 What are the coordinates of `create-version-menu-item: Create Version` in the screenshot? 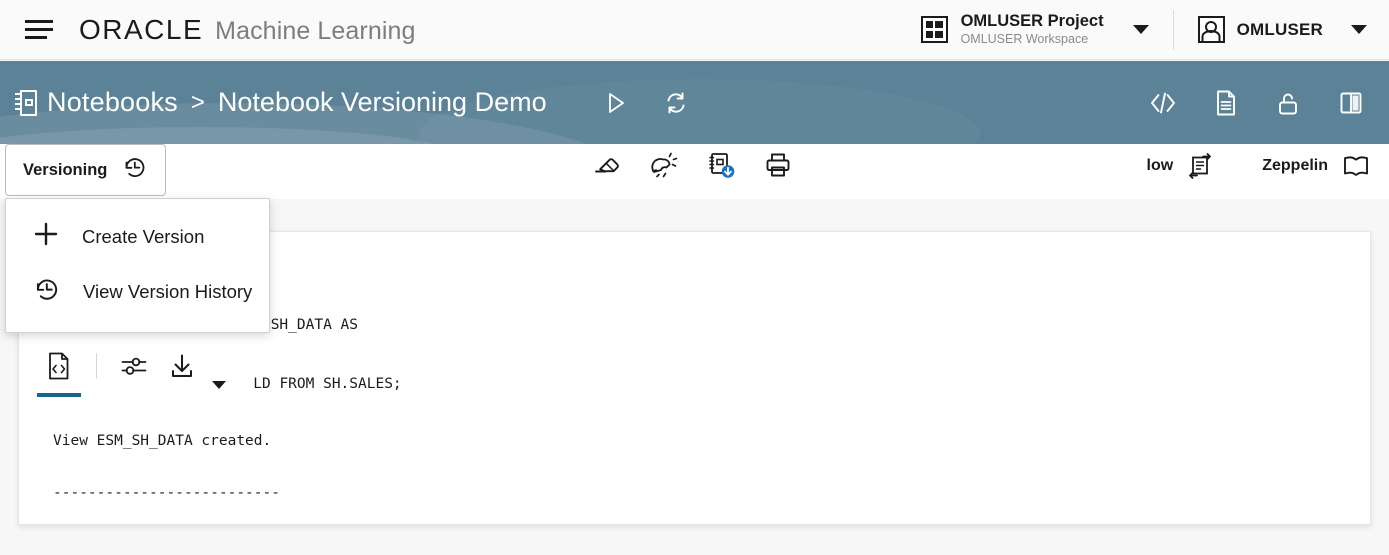 It's located at (137, 236).